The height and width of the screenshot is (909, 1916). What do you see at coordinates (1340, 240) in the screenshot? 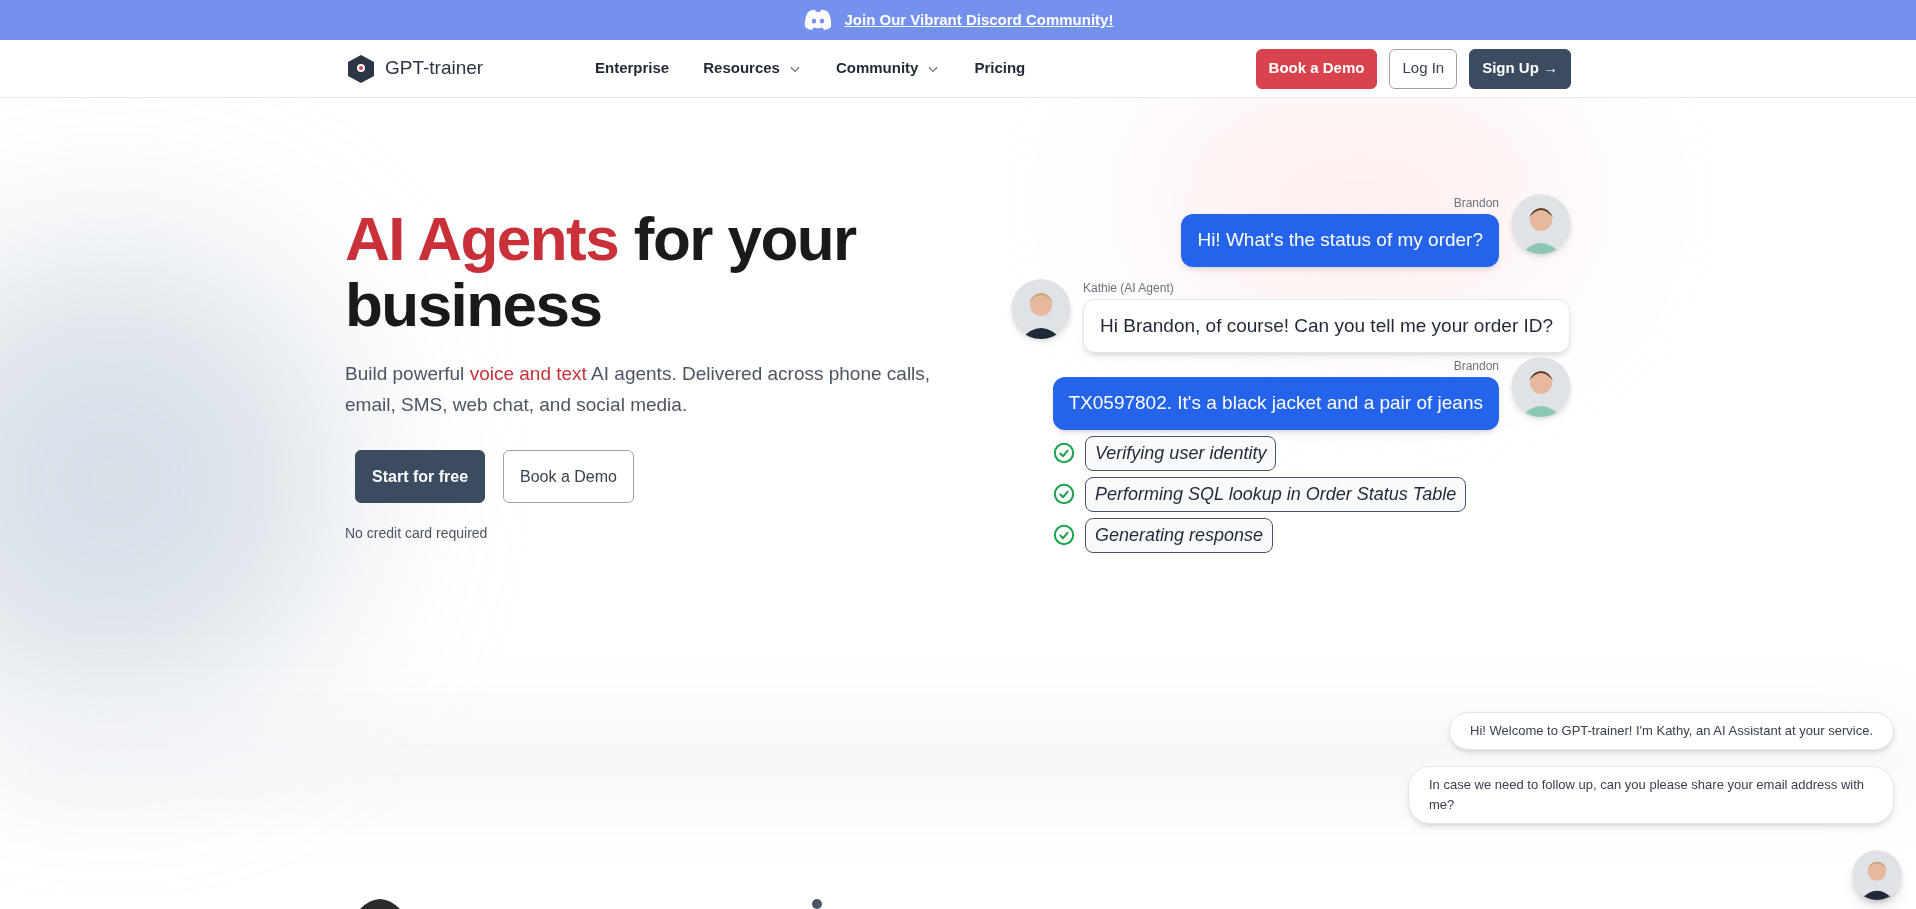
I see `user-message: Hi! What's the status of my order?` at bounding box center [1340, 240].